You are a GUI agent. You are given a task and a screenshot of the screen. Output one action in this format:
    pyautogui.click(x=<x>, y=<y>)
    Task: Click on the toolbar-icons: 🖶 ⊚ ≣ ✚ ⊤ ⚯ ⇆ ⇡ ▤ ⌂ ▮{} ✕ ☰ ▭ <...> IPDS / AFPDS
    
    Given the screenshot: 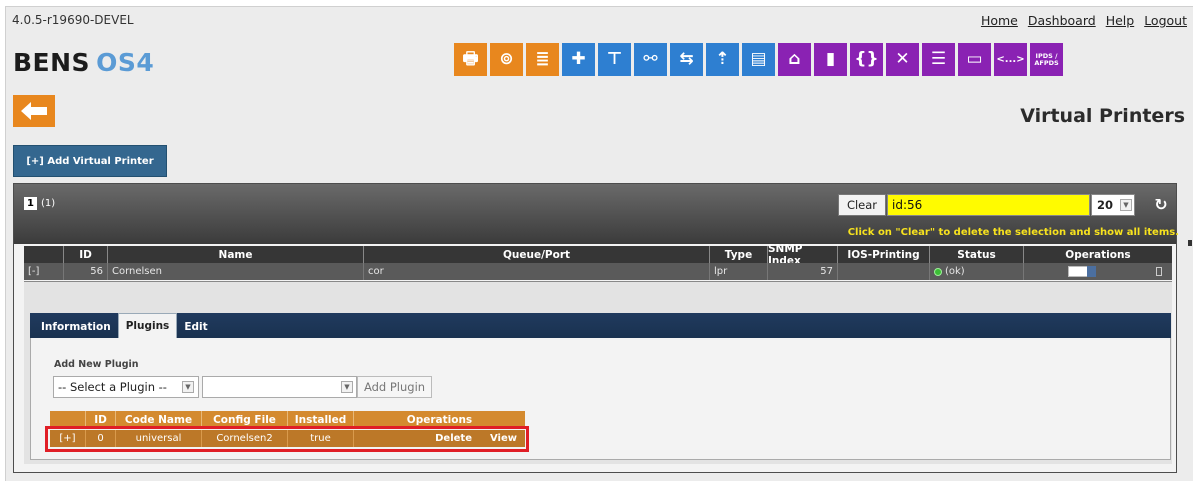 What is the action you would take?
    pyautogui.click(x=758, y=59)
    